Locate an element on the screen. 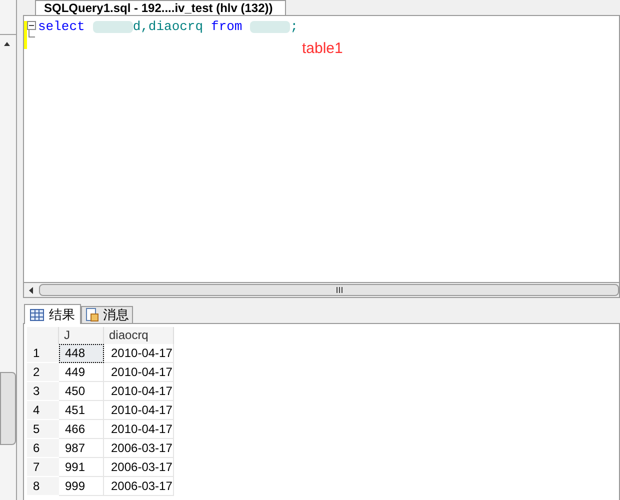 Image resolution: width=620 pixels, height=500 pixels. annotation-label: table1 is located at coordinates (322, 49).